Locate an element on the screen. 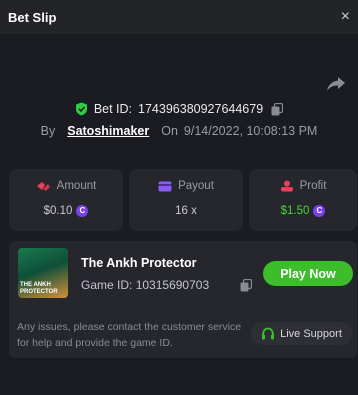 Image resolution: width=358 pixels, height=395 pixels. game-thumbnail-text: THE ANKH PROTECTOR is located at coordinates (39, 288).